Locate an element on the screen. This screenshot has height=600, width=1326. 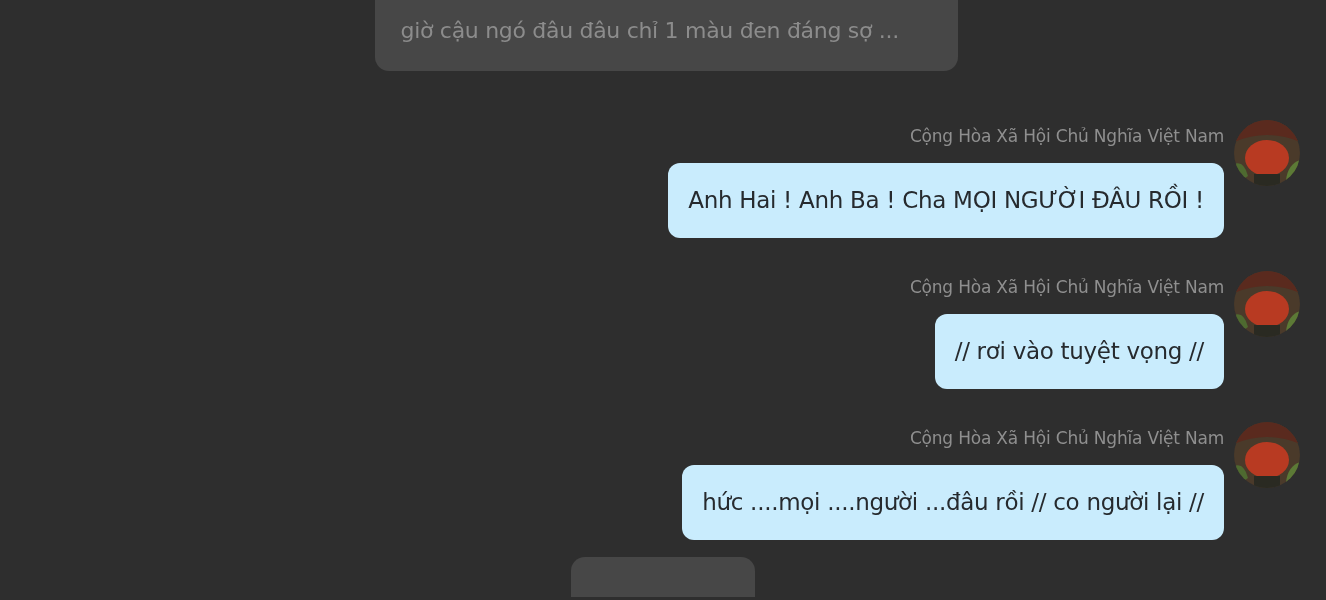
message-bubble: hức ....mọi ....người ...đâu rồi // co người lại // is located at coordinates (953, 502).